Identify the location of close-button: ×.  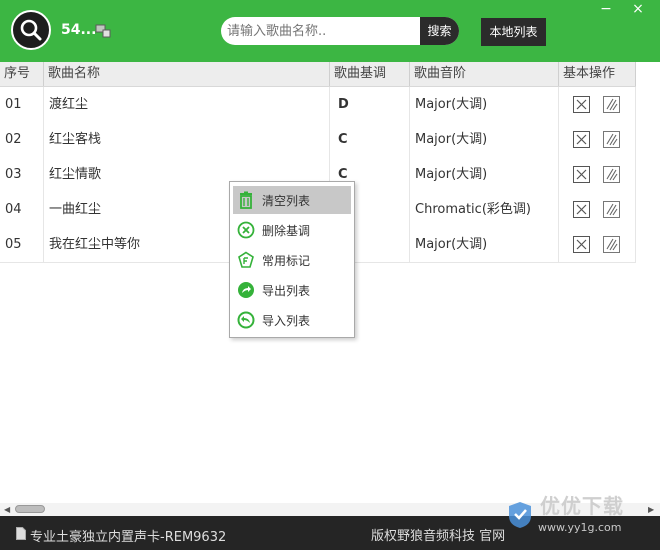
(638, 9).